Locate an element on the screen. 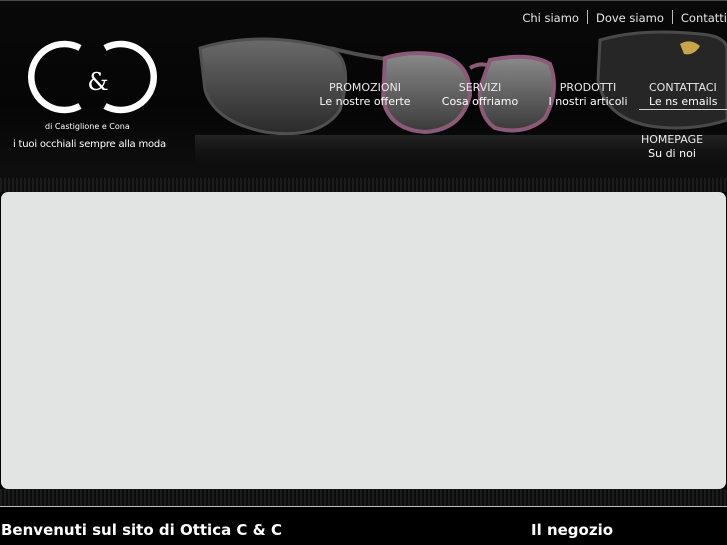 Image resolution: width=727 pixels, height=545 pixels. logo-ampersand: & is located at coordinates (97, 82).